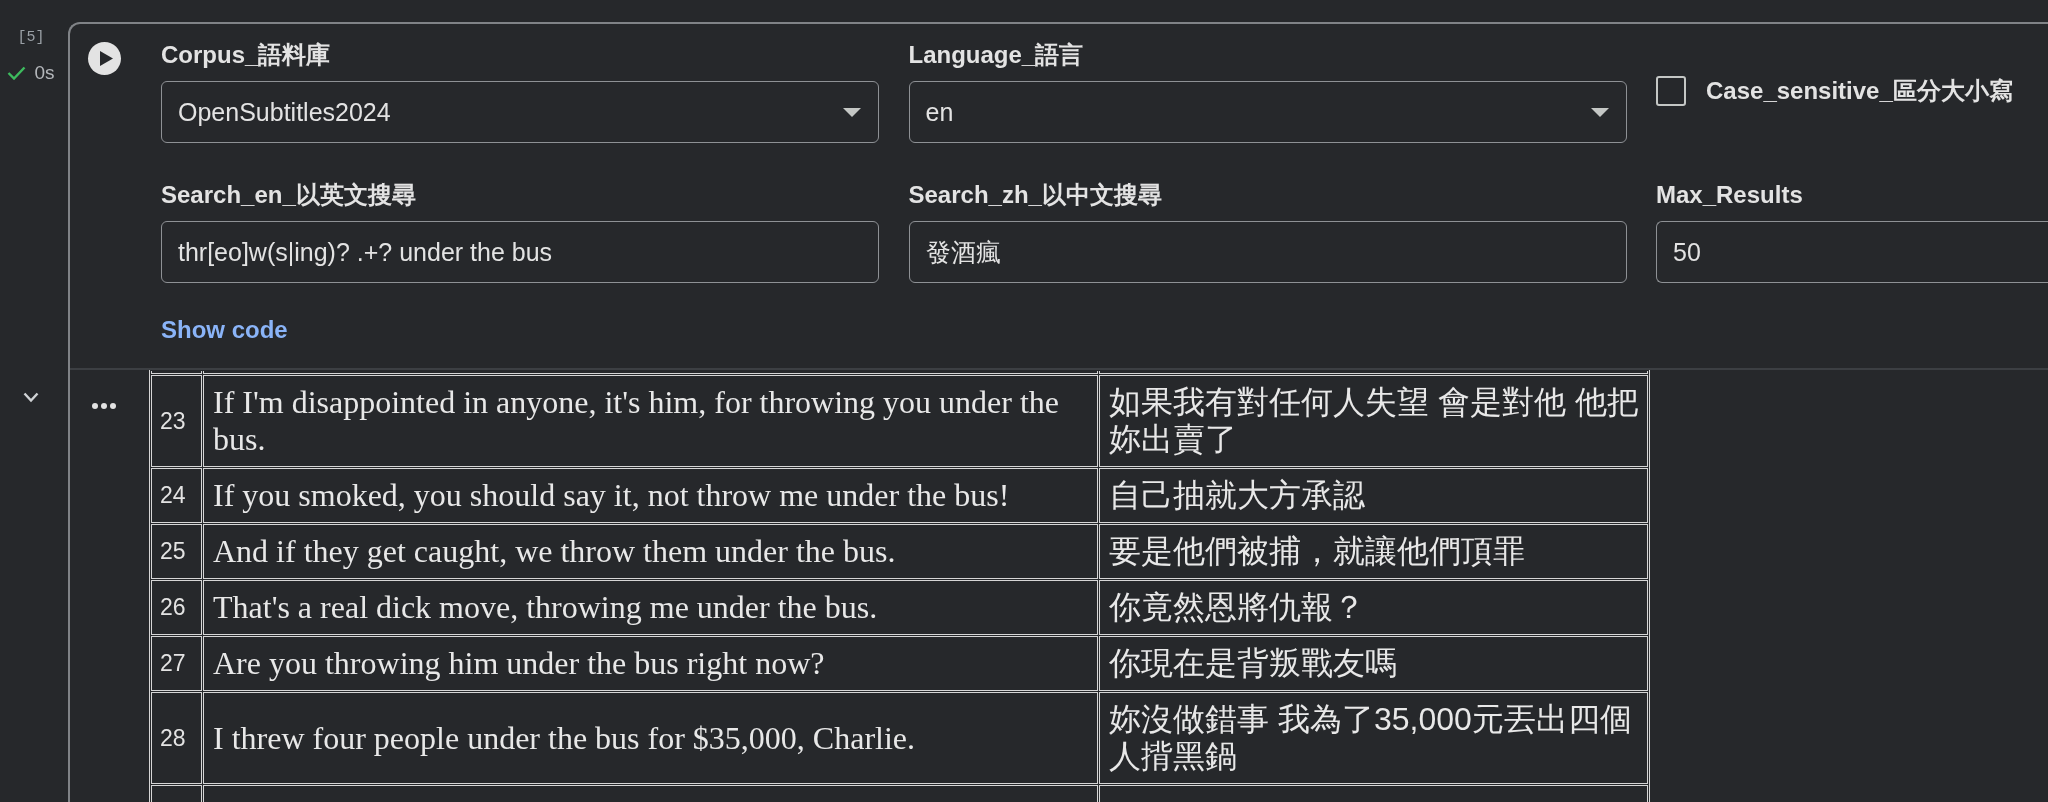 The image size is (2048, 802). What do you see at coordinates (650, 495) in the screenshot?
I see `table-cell: If you smoked, you should say it, not throw me under the bus!` at bounding box center [650, 495].